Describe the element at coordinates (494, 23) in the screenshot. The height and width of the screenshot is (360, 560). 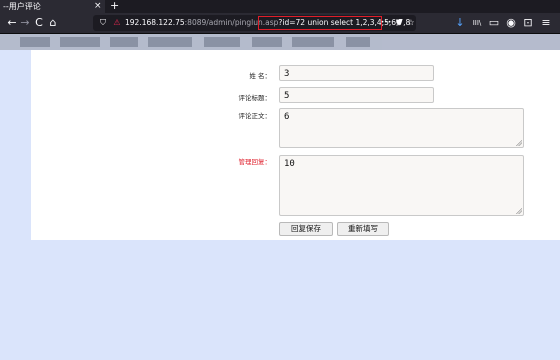
I see `sidebar-icon: ▭` at that location.